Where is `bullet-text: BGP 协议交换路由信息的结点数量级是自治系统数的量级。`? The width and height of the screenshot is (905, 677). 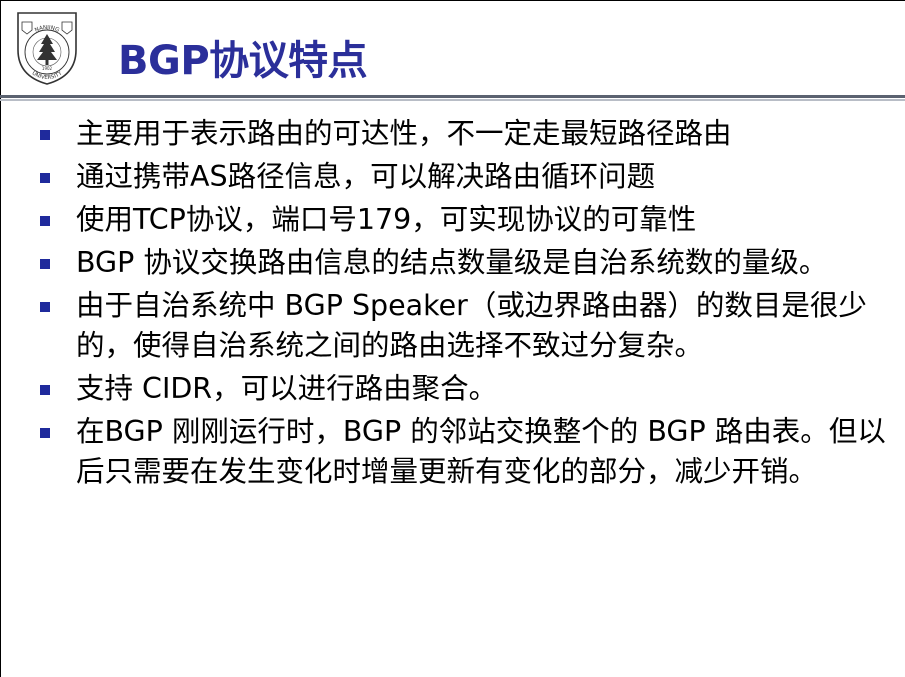
bullet-text: BGP 协议交换路由信息的结点数量级是自治系统数的量级。 is located at coordinates (452, 262).